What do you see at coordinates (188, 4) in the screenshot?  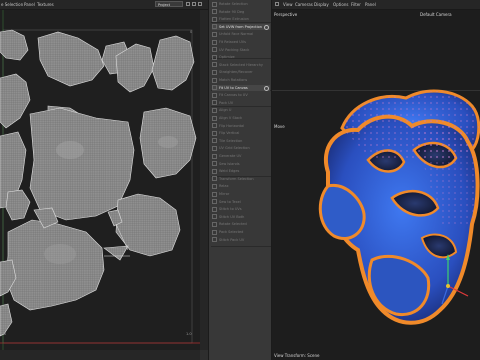 I see `lock-icon` at bounding box center [188, 4].